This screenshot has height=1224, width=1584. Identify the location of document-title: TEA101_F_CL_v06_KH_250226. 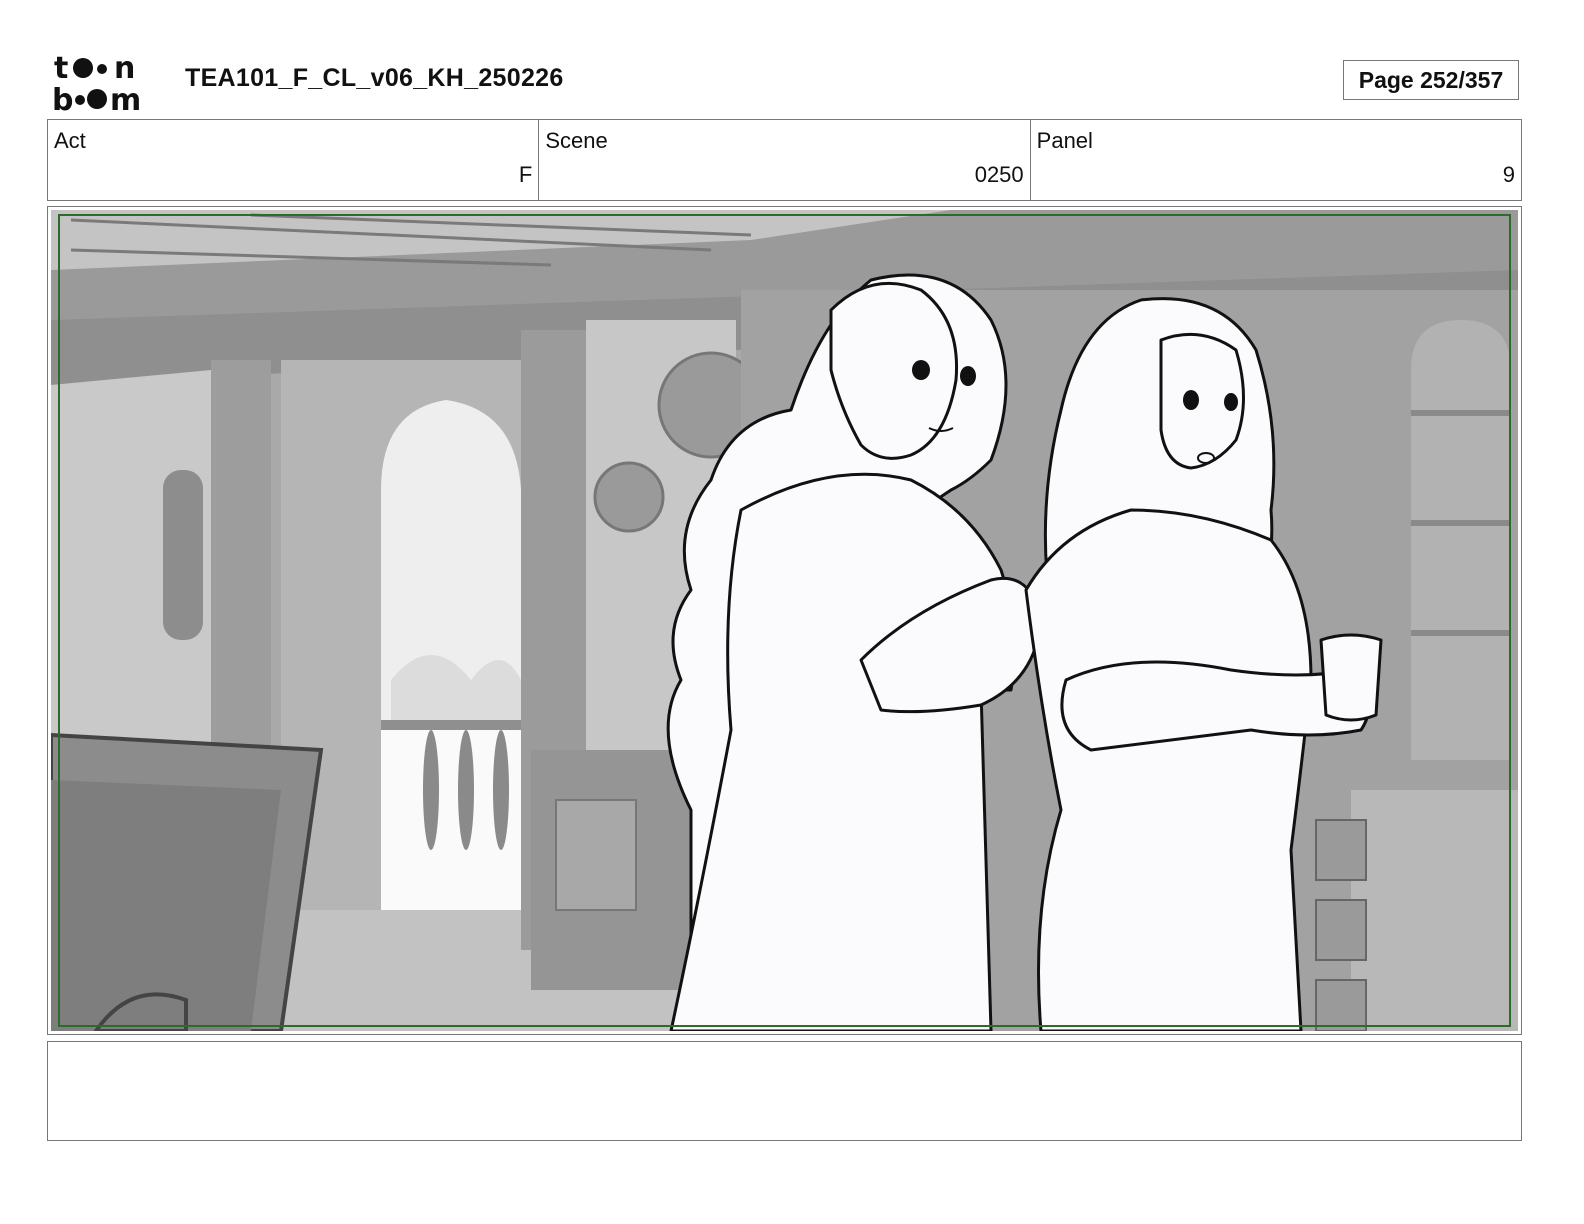
(374, 78).